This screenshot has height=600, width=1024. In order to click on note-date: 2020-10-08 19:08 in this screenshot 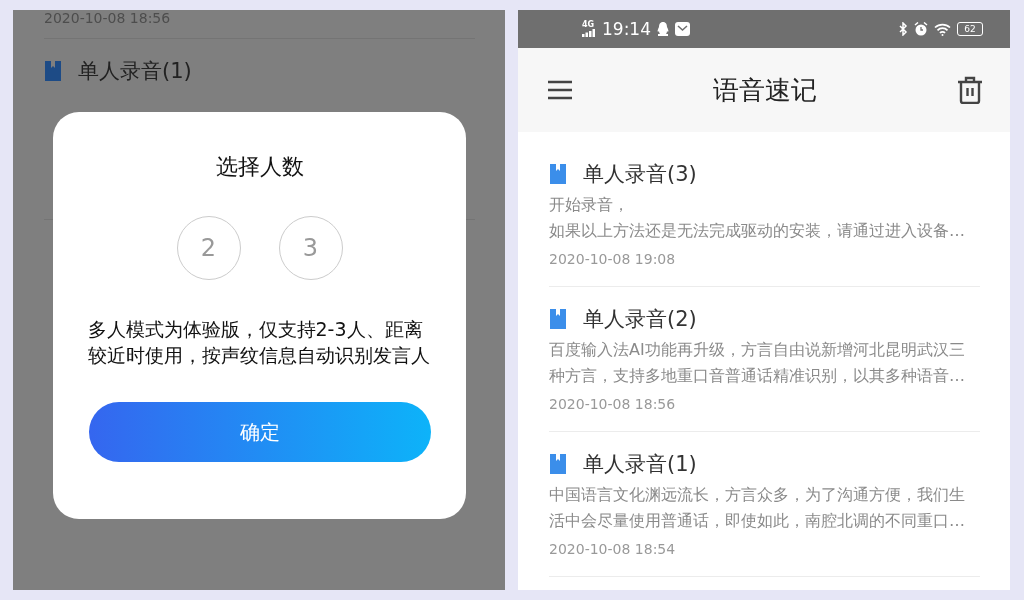, I will do `click(613, 259)`.